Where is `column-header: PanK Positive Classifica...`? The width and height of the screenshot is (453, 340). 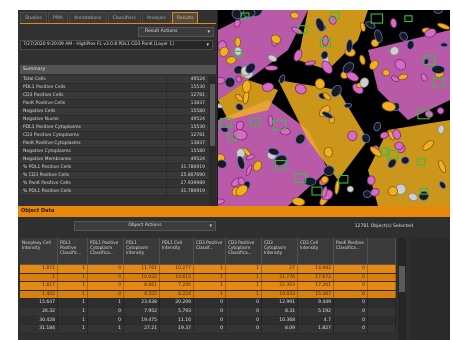 column-header: PanK Positive Classifica... is located at coordinates (351, 251).